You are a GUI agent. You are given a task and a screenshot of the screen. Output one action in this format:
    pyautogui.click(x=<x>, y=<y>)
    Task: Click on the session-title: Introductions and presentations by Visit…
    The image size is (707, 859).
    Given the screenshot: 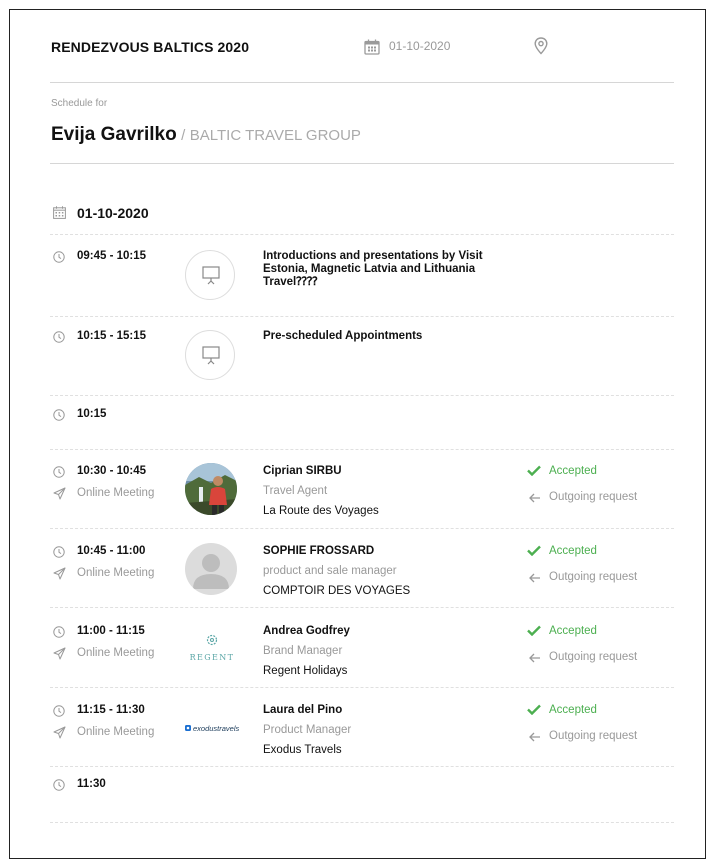 What is the action you would take?
    pyautogui.click(x=373, y=269)
    